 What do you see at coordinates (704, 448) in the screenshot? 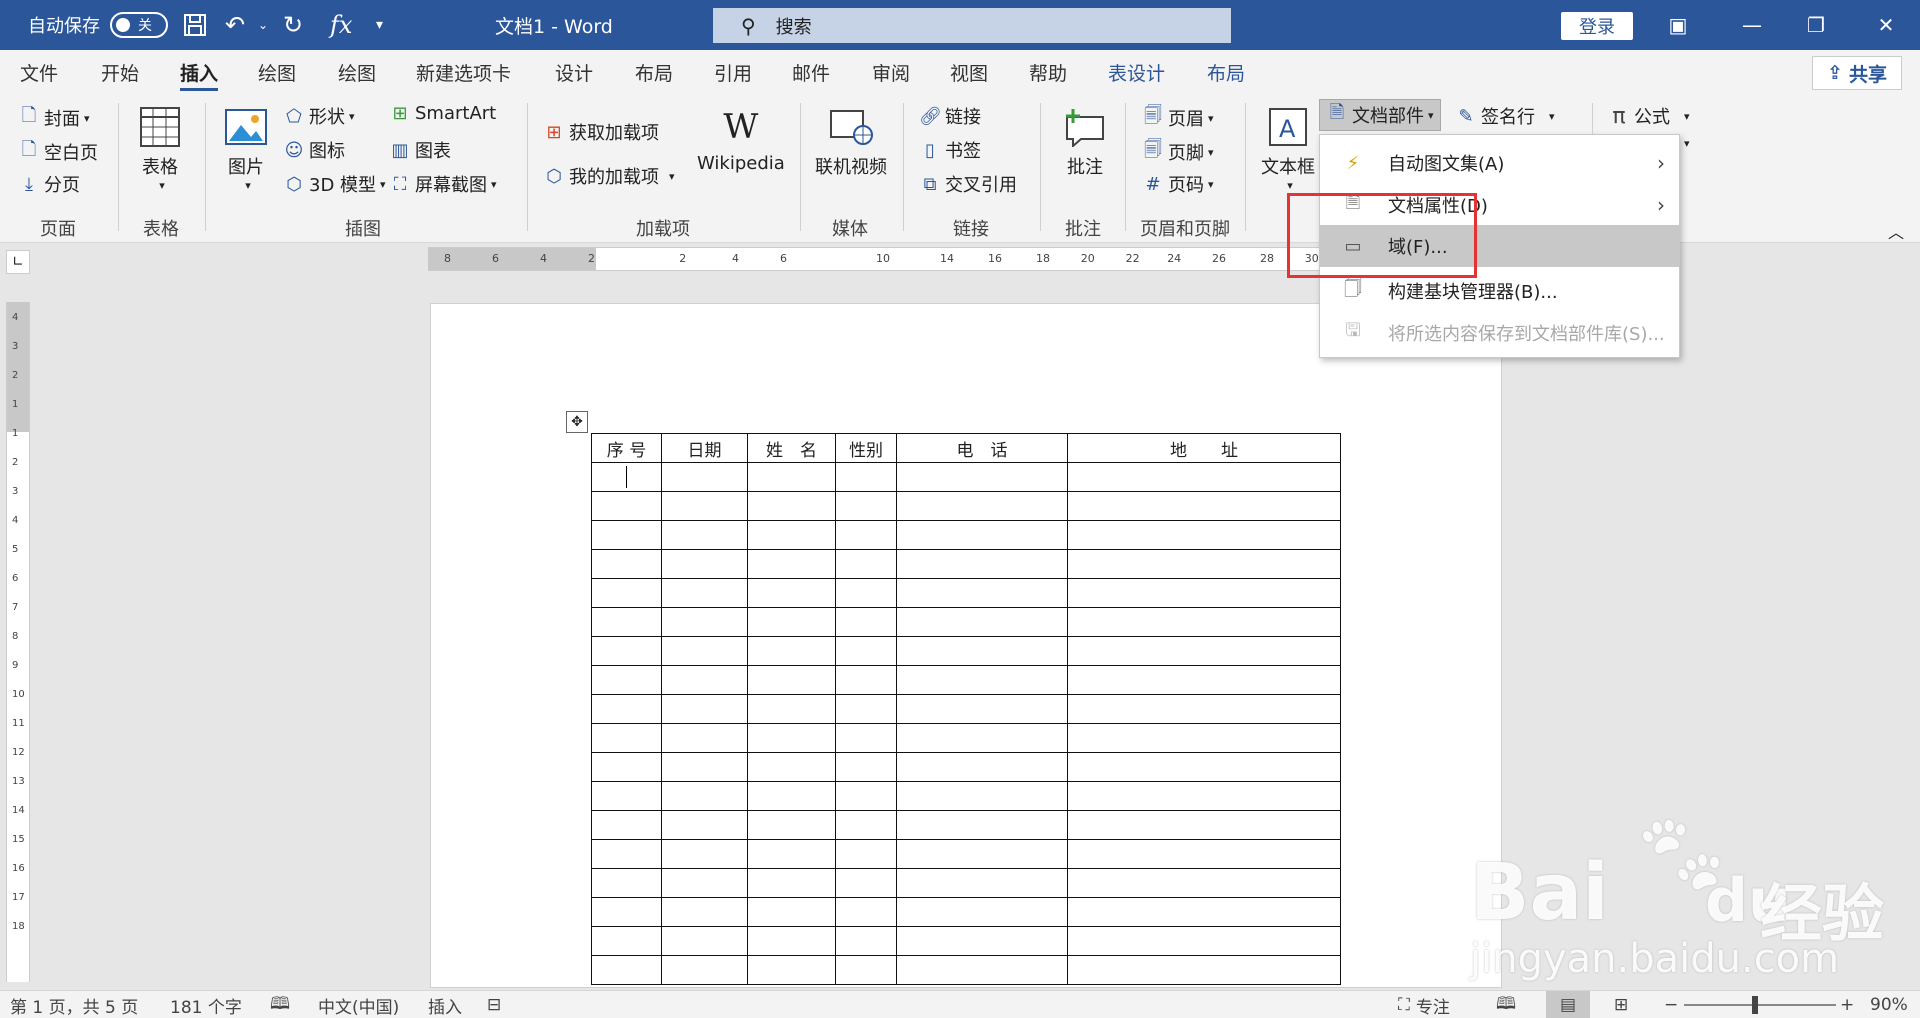
I see `header-cell: 日期` at bounding box center [704, 448].